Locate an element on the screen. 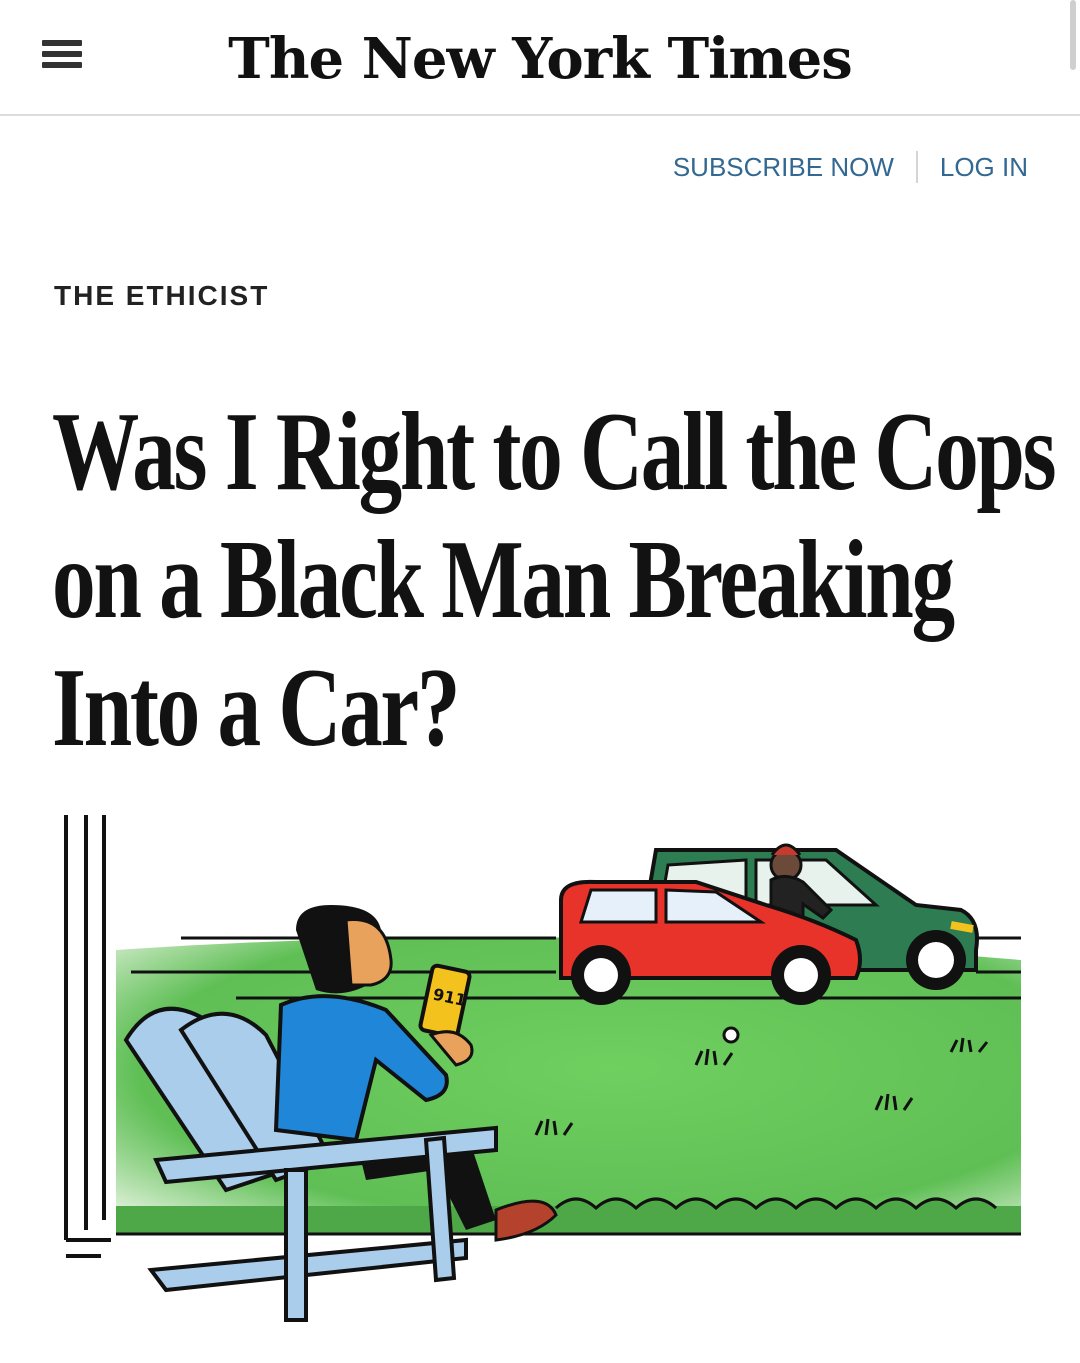  log-in-link: LOG IN is located at coordinates (984, 167).